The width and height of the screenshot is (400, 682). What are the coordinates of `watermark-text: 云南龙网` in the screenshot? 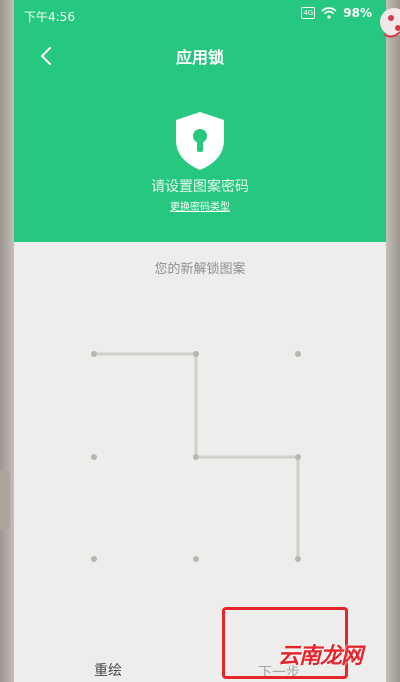 It's located at (320, 656).